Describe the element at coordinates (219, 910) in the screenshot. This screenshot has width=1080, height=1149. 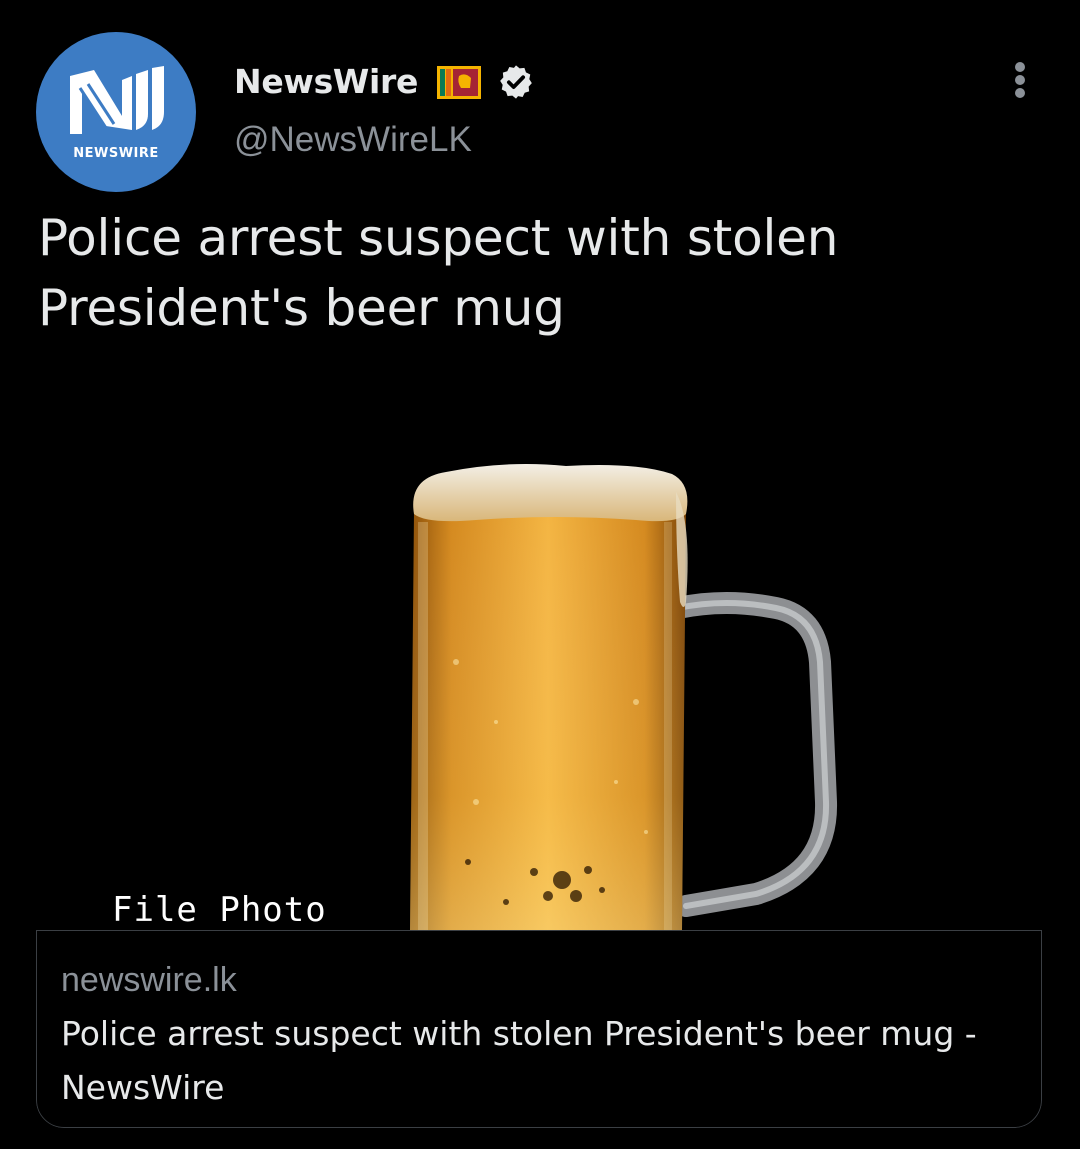
I see `file-photo-caption: File Photo` at that location.